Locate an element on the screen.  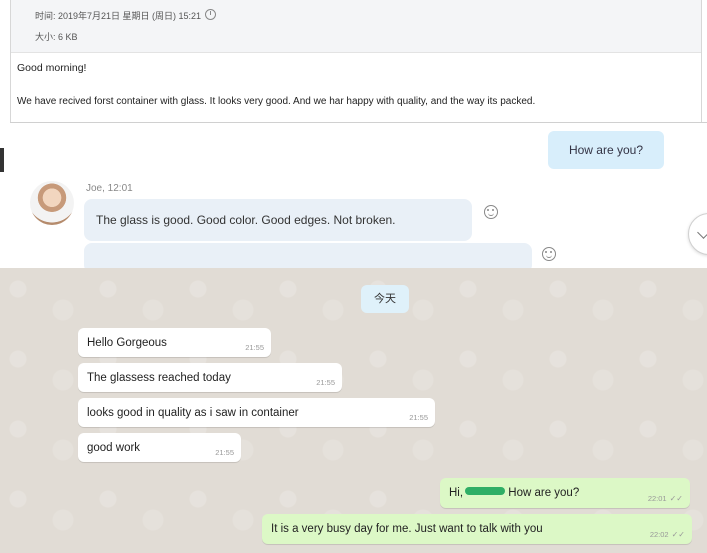
incoming-message: The glassess reached today 21:55 is located at coordinates (210, 377).